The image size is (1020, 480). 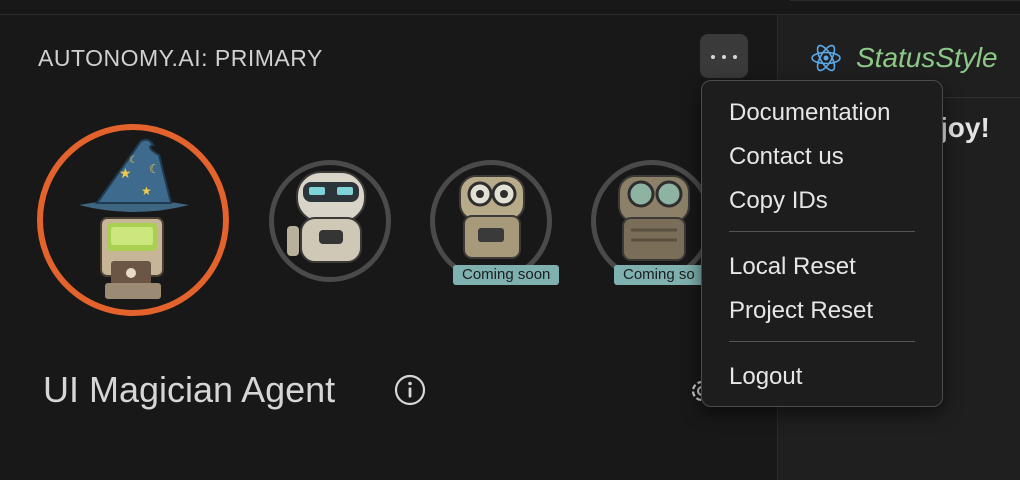 I want to click on menu-item-project-reset: Project Reset, so click(x=801, y=311).